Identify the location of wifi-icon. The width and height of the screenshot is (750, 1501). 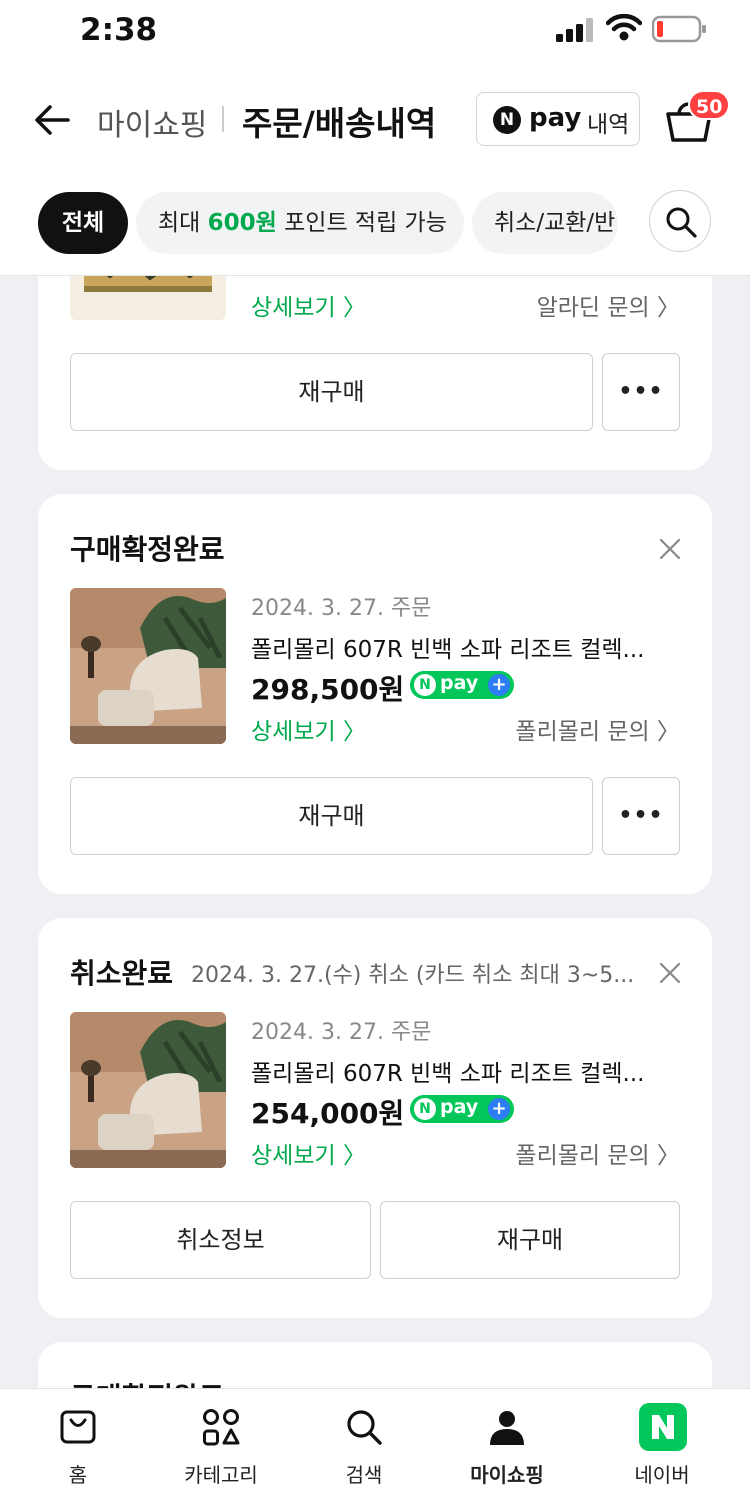
(624, 27).